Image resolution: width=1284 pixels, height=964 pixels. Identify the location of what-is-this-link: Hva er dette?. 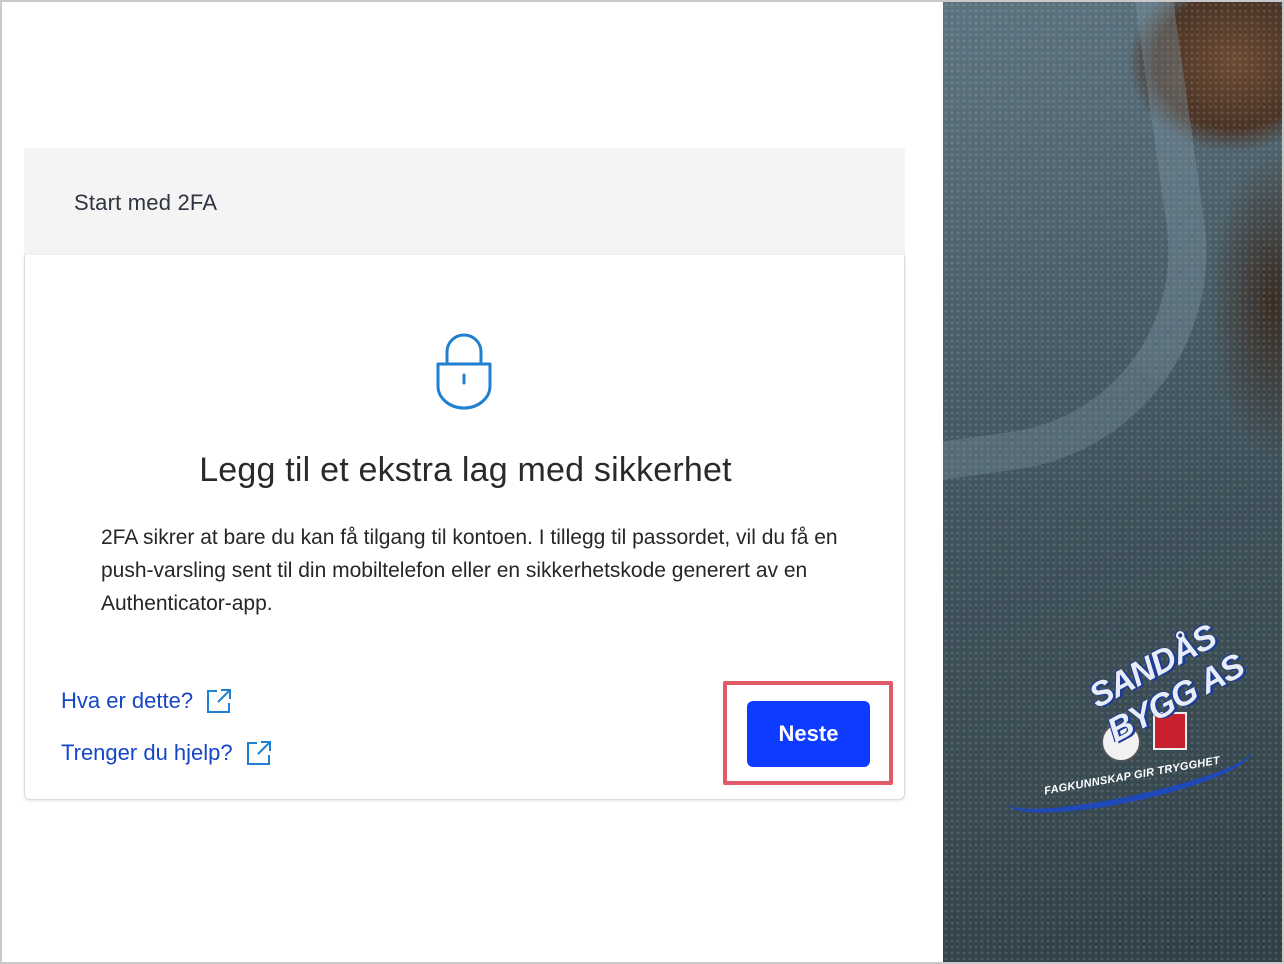
(147, 701).